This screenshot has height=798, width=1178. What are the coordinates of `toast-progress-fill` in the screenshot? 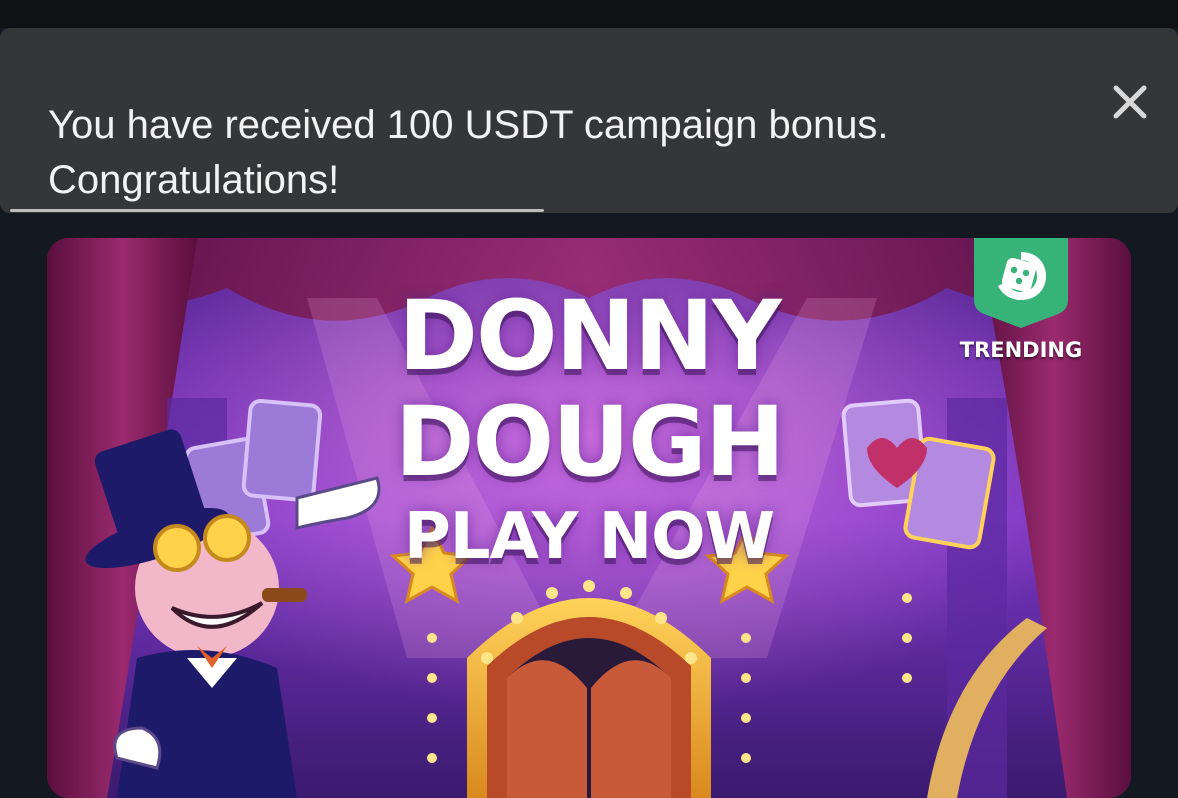 It's located at (277, 210).